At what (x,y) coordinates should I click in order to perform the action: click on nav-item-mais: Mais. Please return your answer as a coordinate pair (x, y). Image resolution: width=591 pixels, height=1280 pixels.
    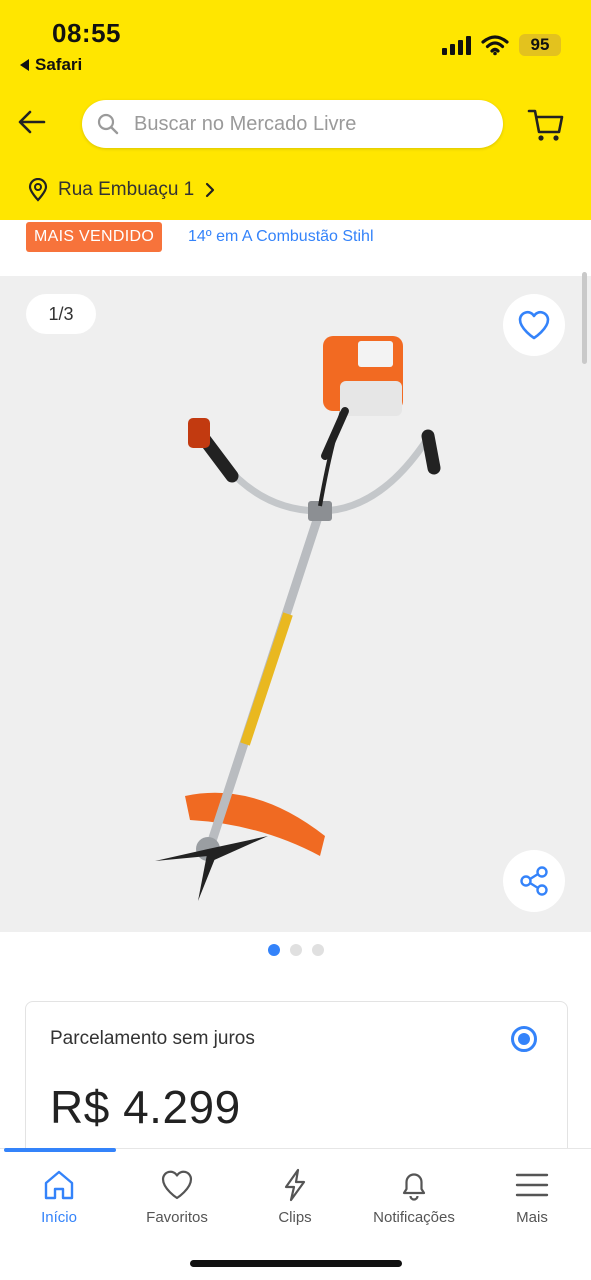
    Looking at the image, I should click on (532, 1196).